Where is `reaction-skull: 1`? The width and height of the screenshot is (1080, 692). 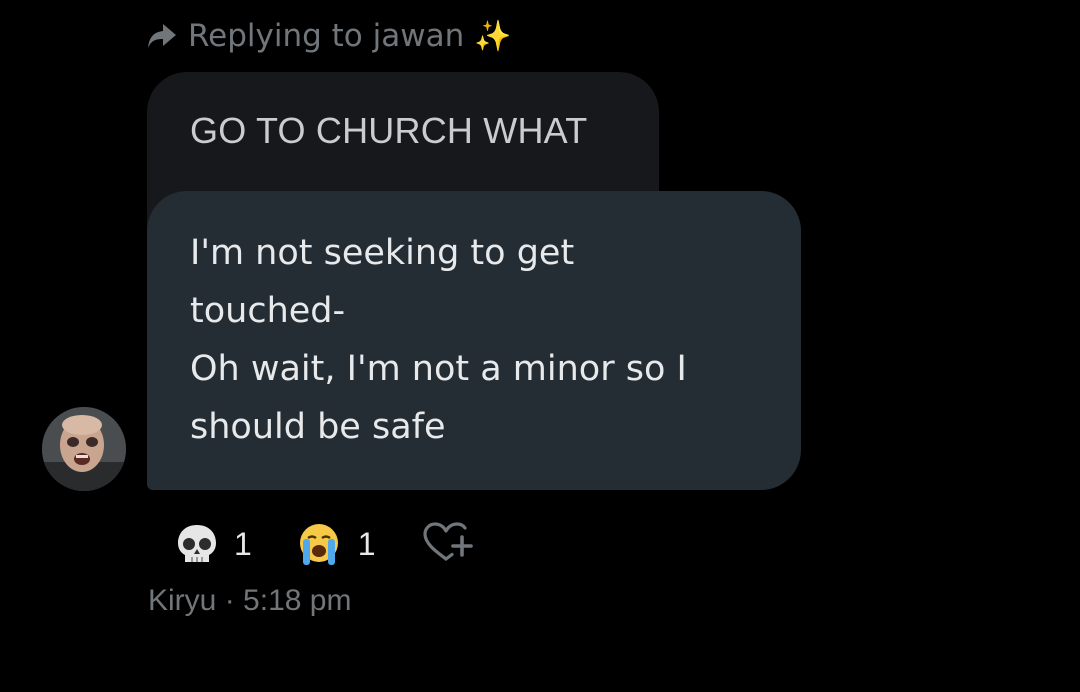 reaction-skull: 1 is located at coordinates (213, 544).